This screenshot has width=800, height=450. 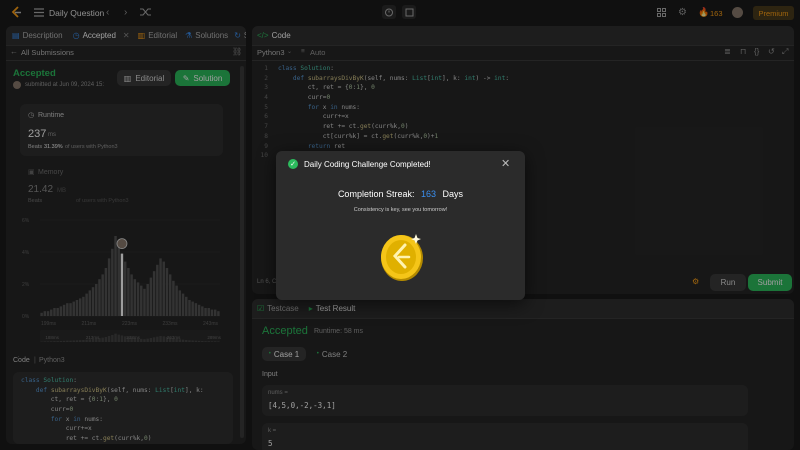 I want to click on streak-unit: Days, so click(x=453, y=194).